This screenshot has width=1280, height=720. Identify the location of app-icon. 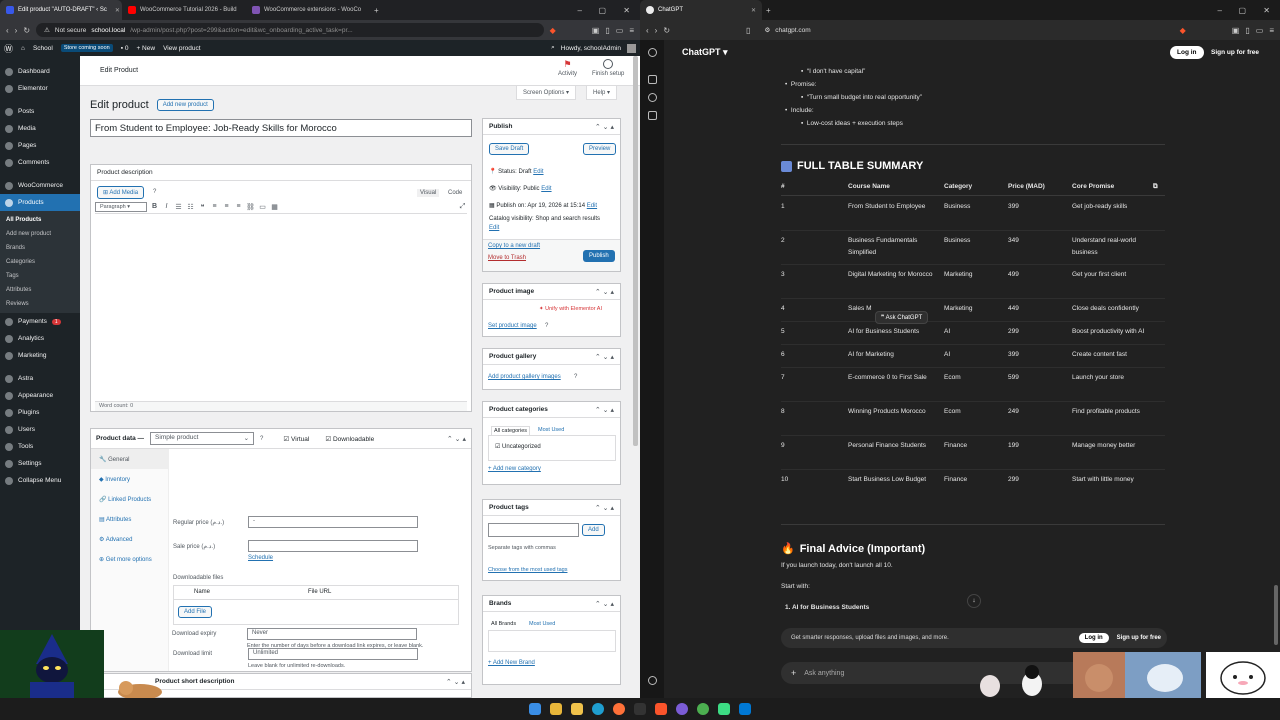
(682, 709).